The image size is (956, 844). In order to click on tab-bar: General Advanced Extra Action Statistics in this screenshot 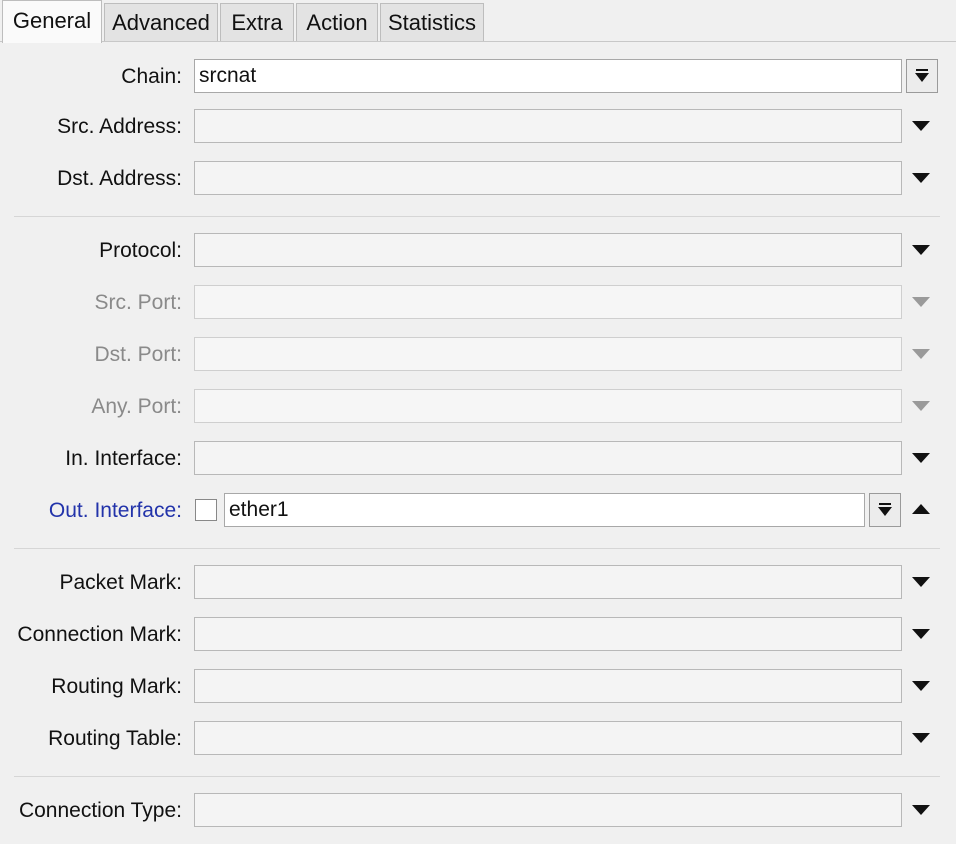, I will do `click(478, 21)`.